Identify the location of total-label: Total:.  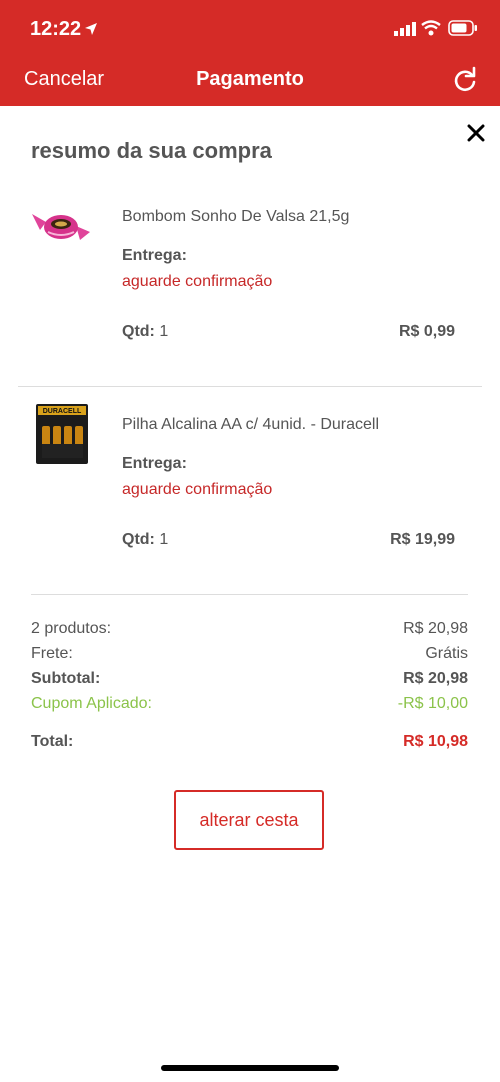
(52, 741).